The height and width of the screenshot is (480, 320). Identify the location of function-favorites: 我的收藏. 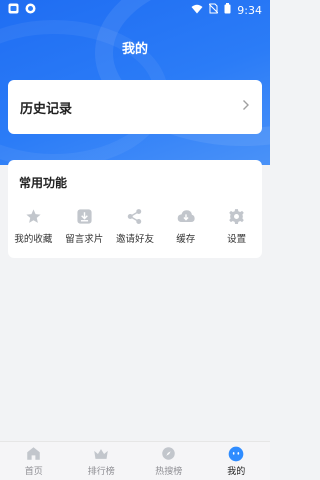
(33, 226).